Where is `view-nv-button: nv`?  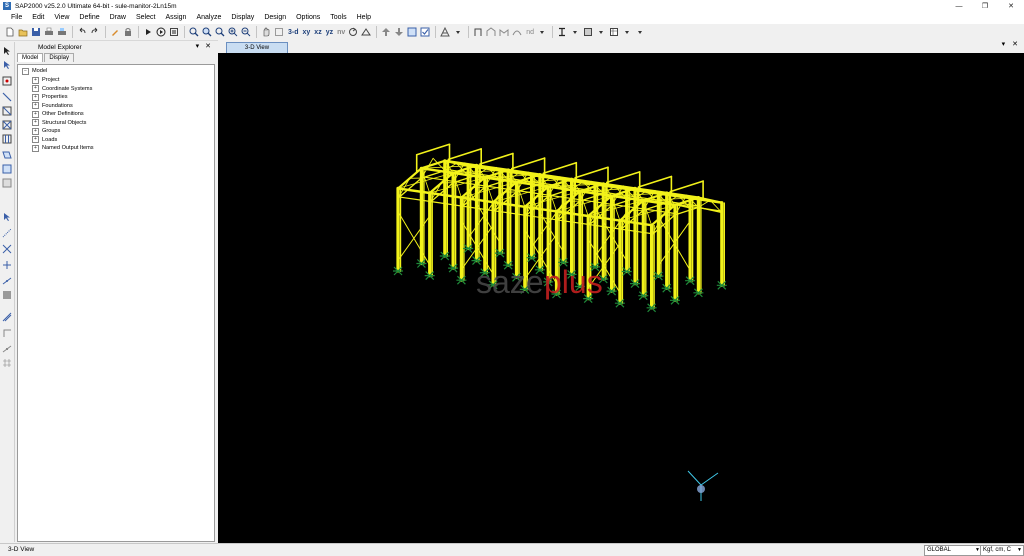
view-nv-button: nv is located at coordinates (341, 32).